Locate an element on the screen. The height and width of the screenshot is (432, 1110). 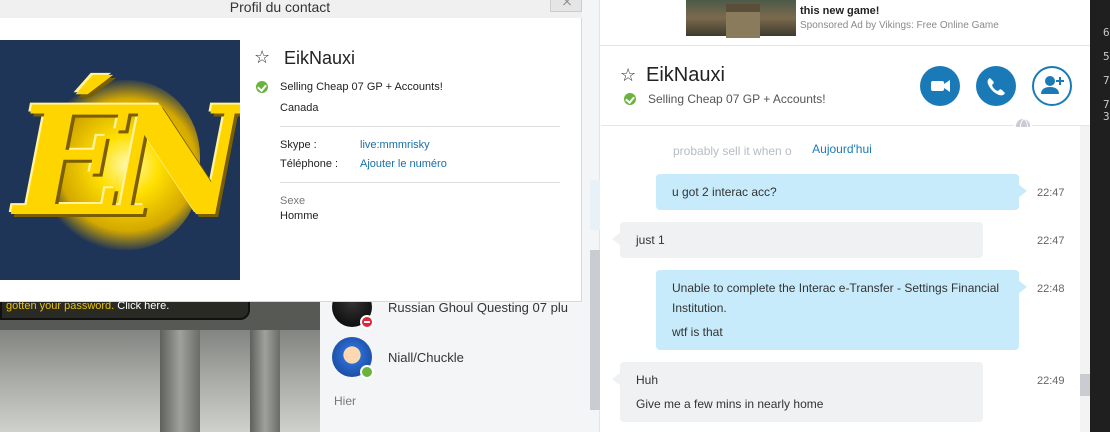
profile-name: EikNauxi is located at coordinates (320, 58).